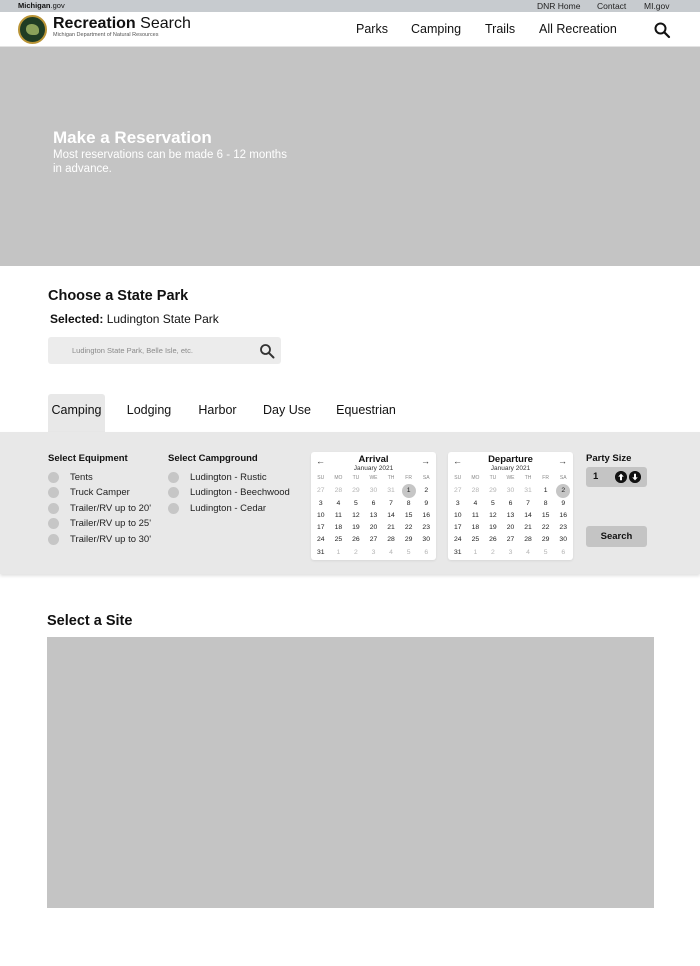 The image size is (700, 966). I want to click on decrement-arrow-down-icon, so click(635, 477).